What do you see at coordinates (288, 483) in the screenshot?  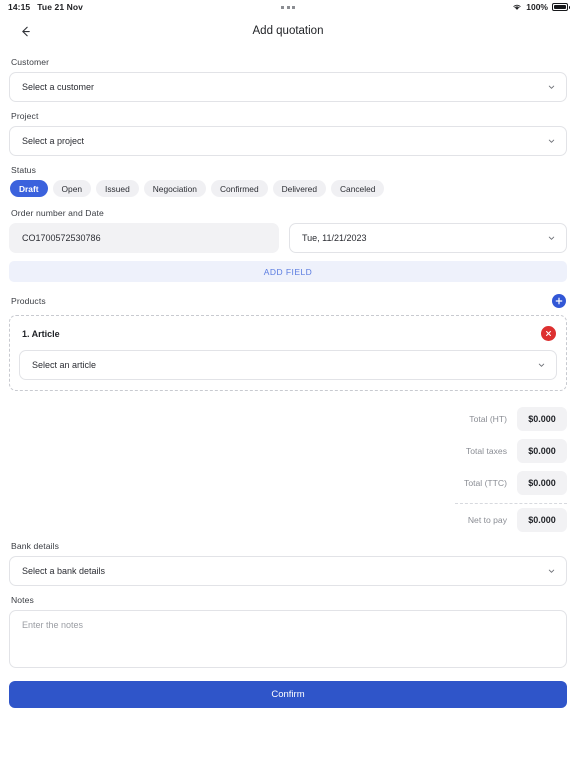 I see `total-row: Total (TTC) $0.000` at bounding box center [288, 483].